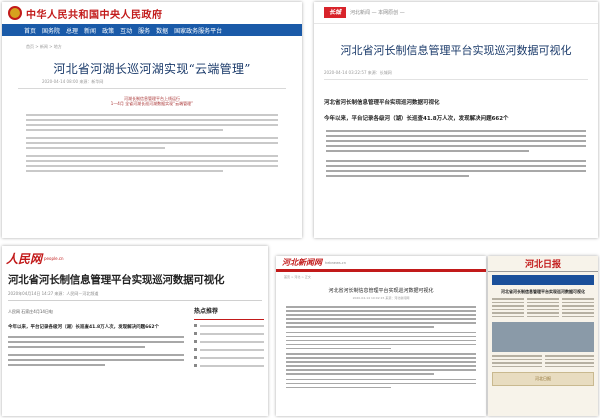 The height and width of the screenshot is (418, 600). I want to click on hebnews-article-title: 河北省河长制信息管理平台实现巡河数据可视化, so click(456, 50).